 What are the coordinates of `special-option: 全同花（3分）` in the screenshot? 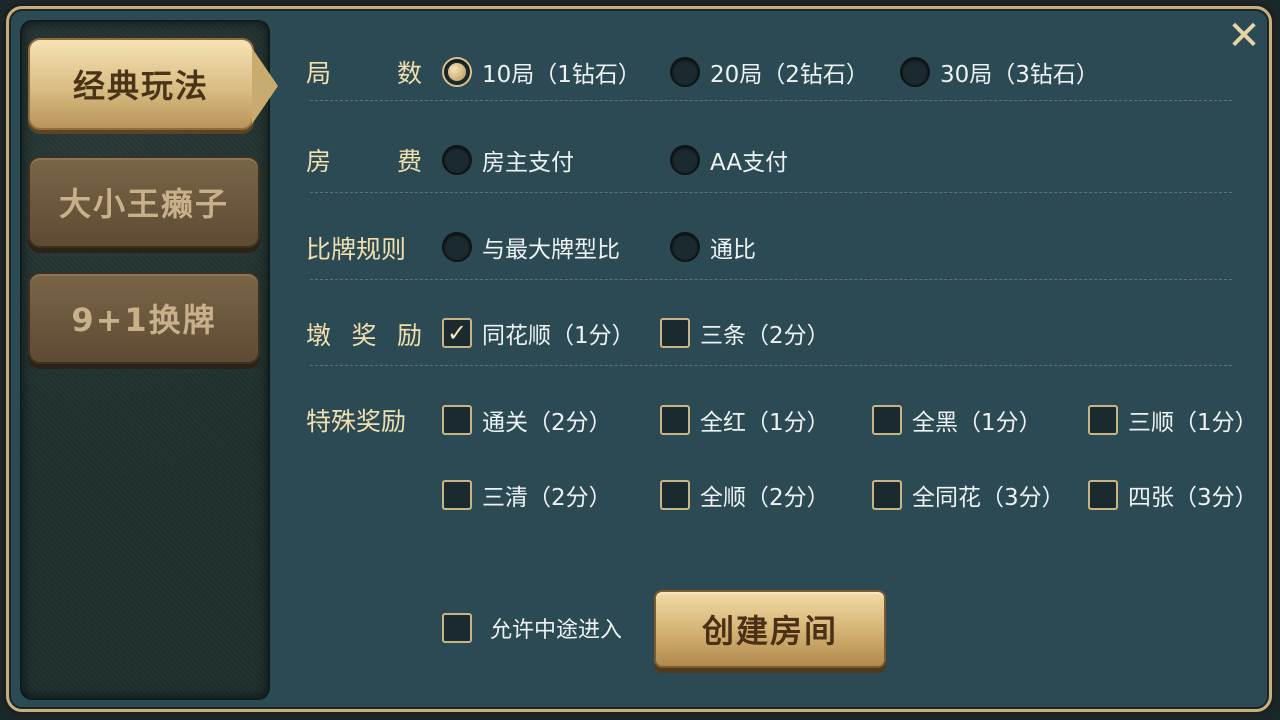 It's located at (968, 495).